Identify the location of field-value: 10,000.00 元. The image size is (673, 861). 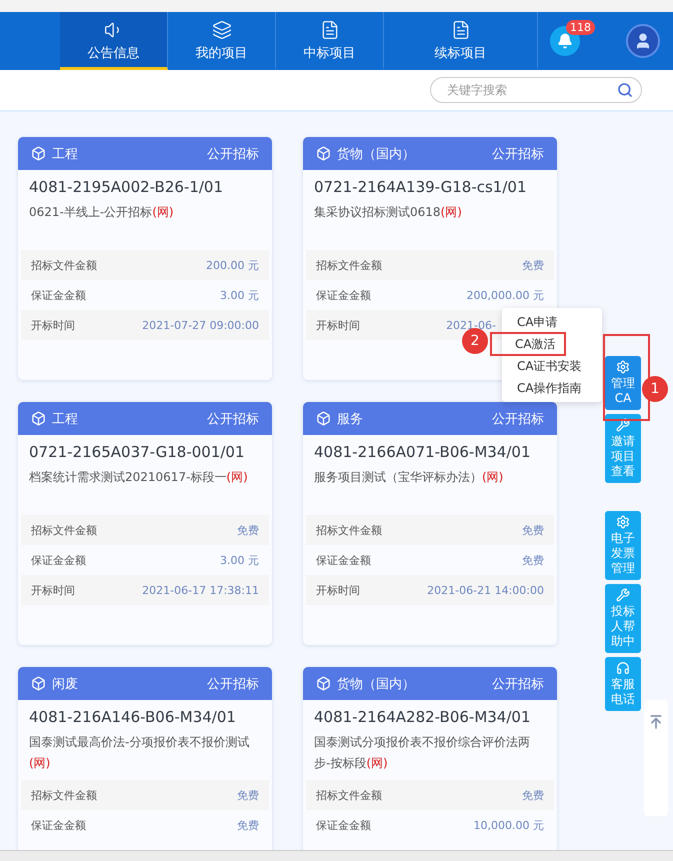
(509, 825).